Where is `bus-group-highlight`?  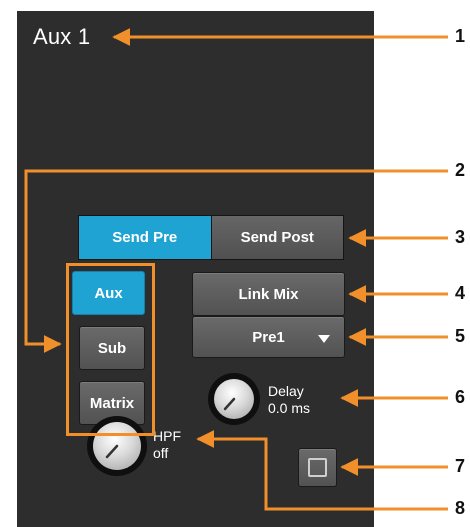 bus-group-highlight is located at coordinates (110, 349).